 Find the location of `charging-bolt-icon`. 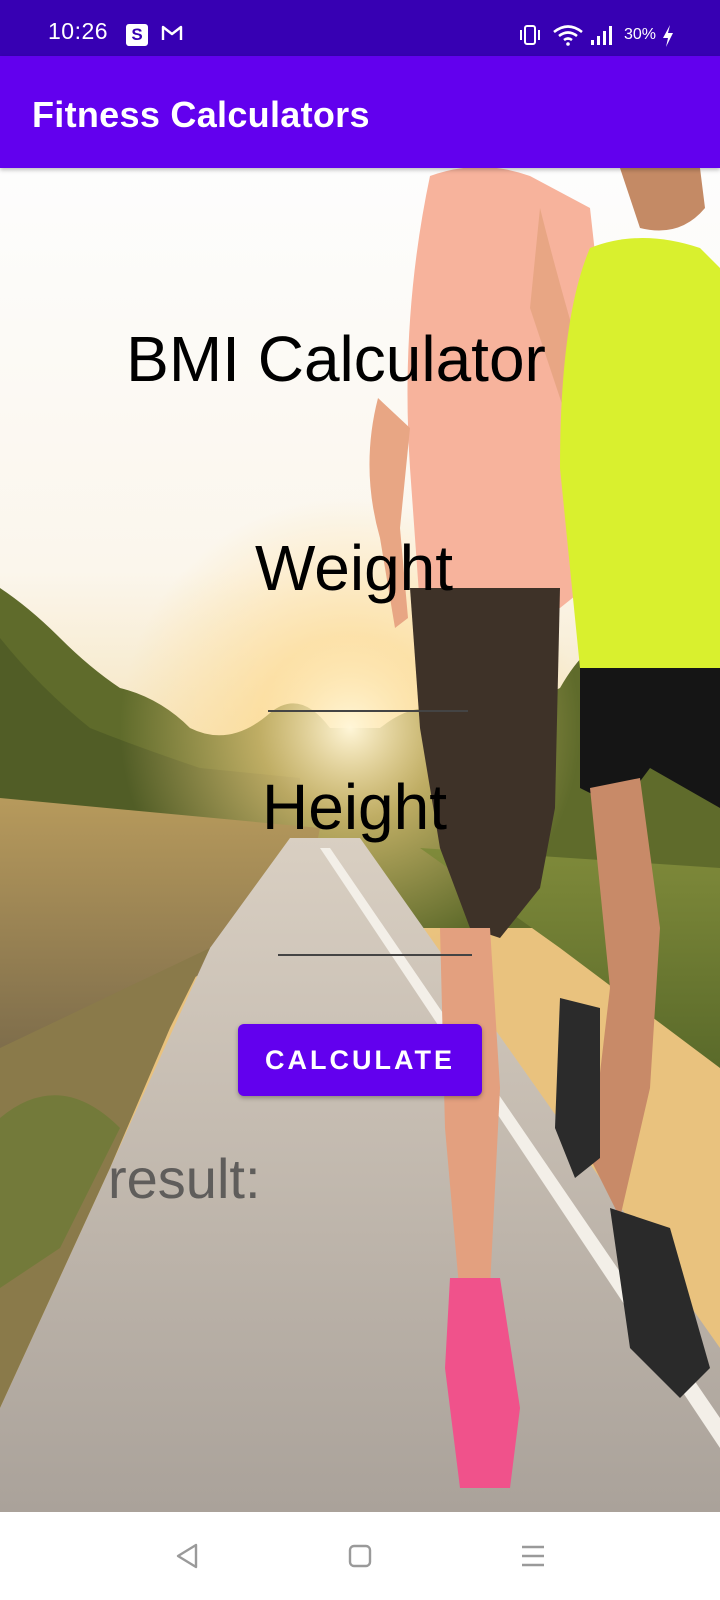

charging-bolt-icon is located at coordinates (668, 36).